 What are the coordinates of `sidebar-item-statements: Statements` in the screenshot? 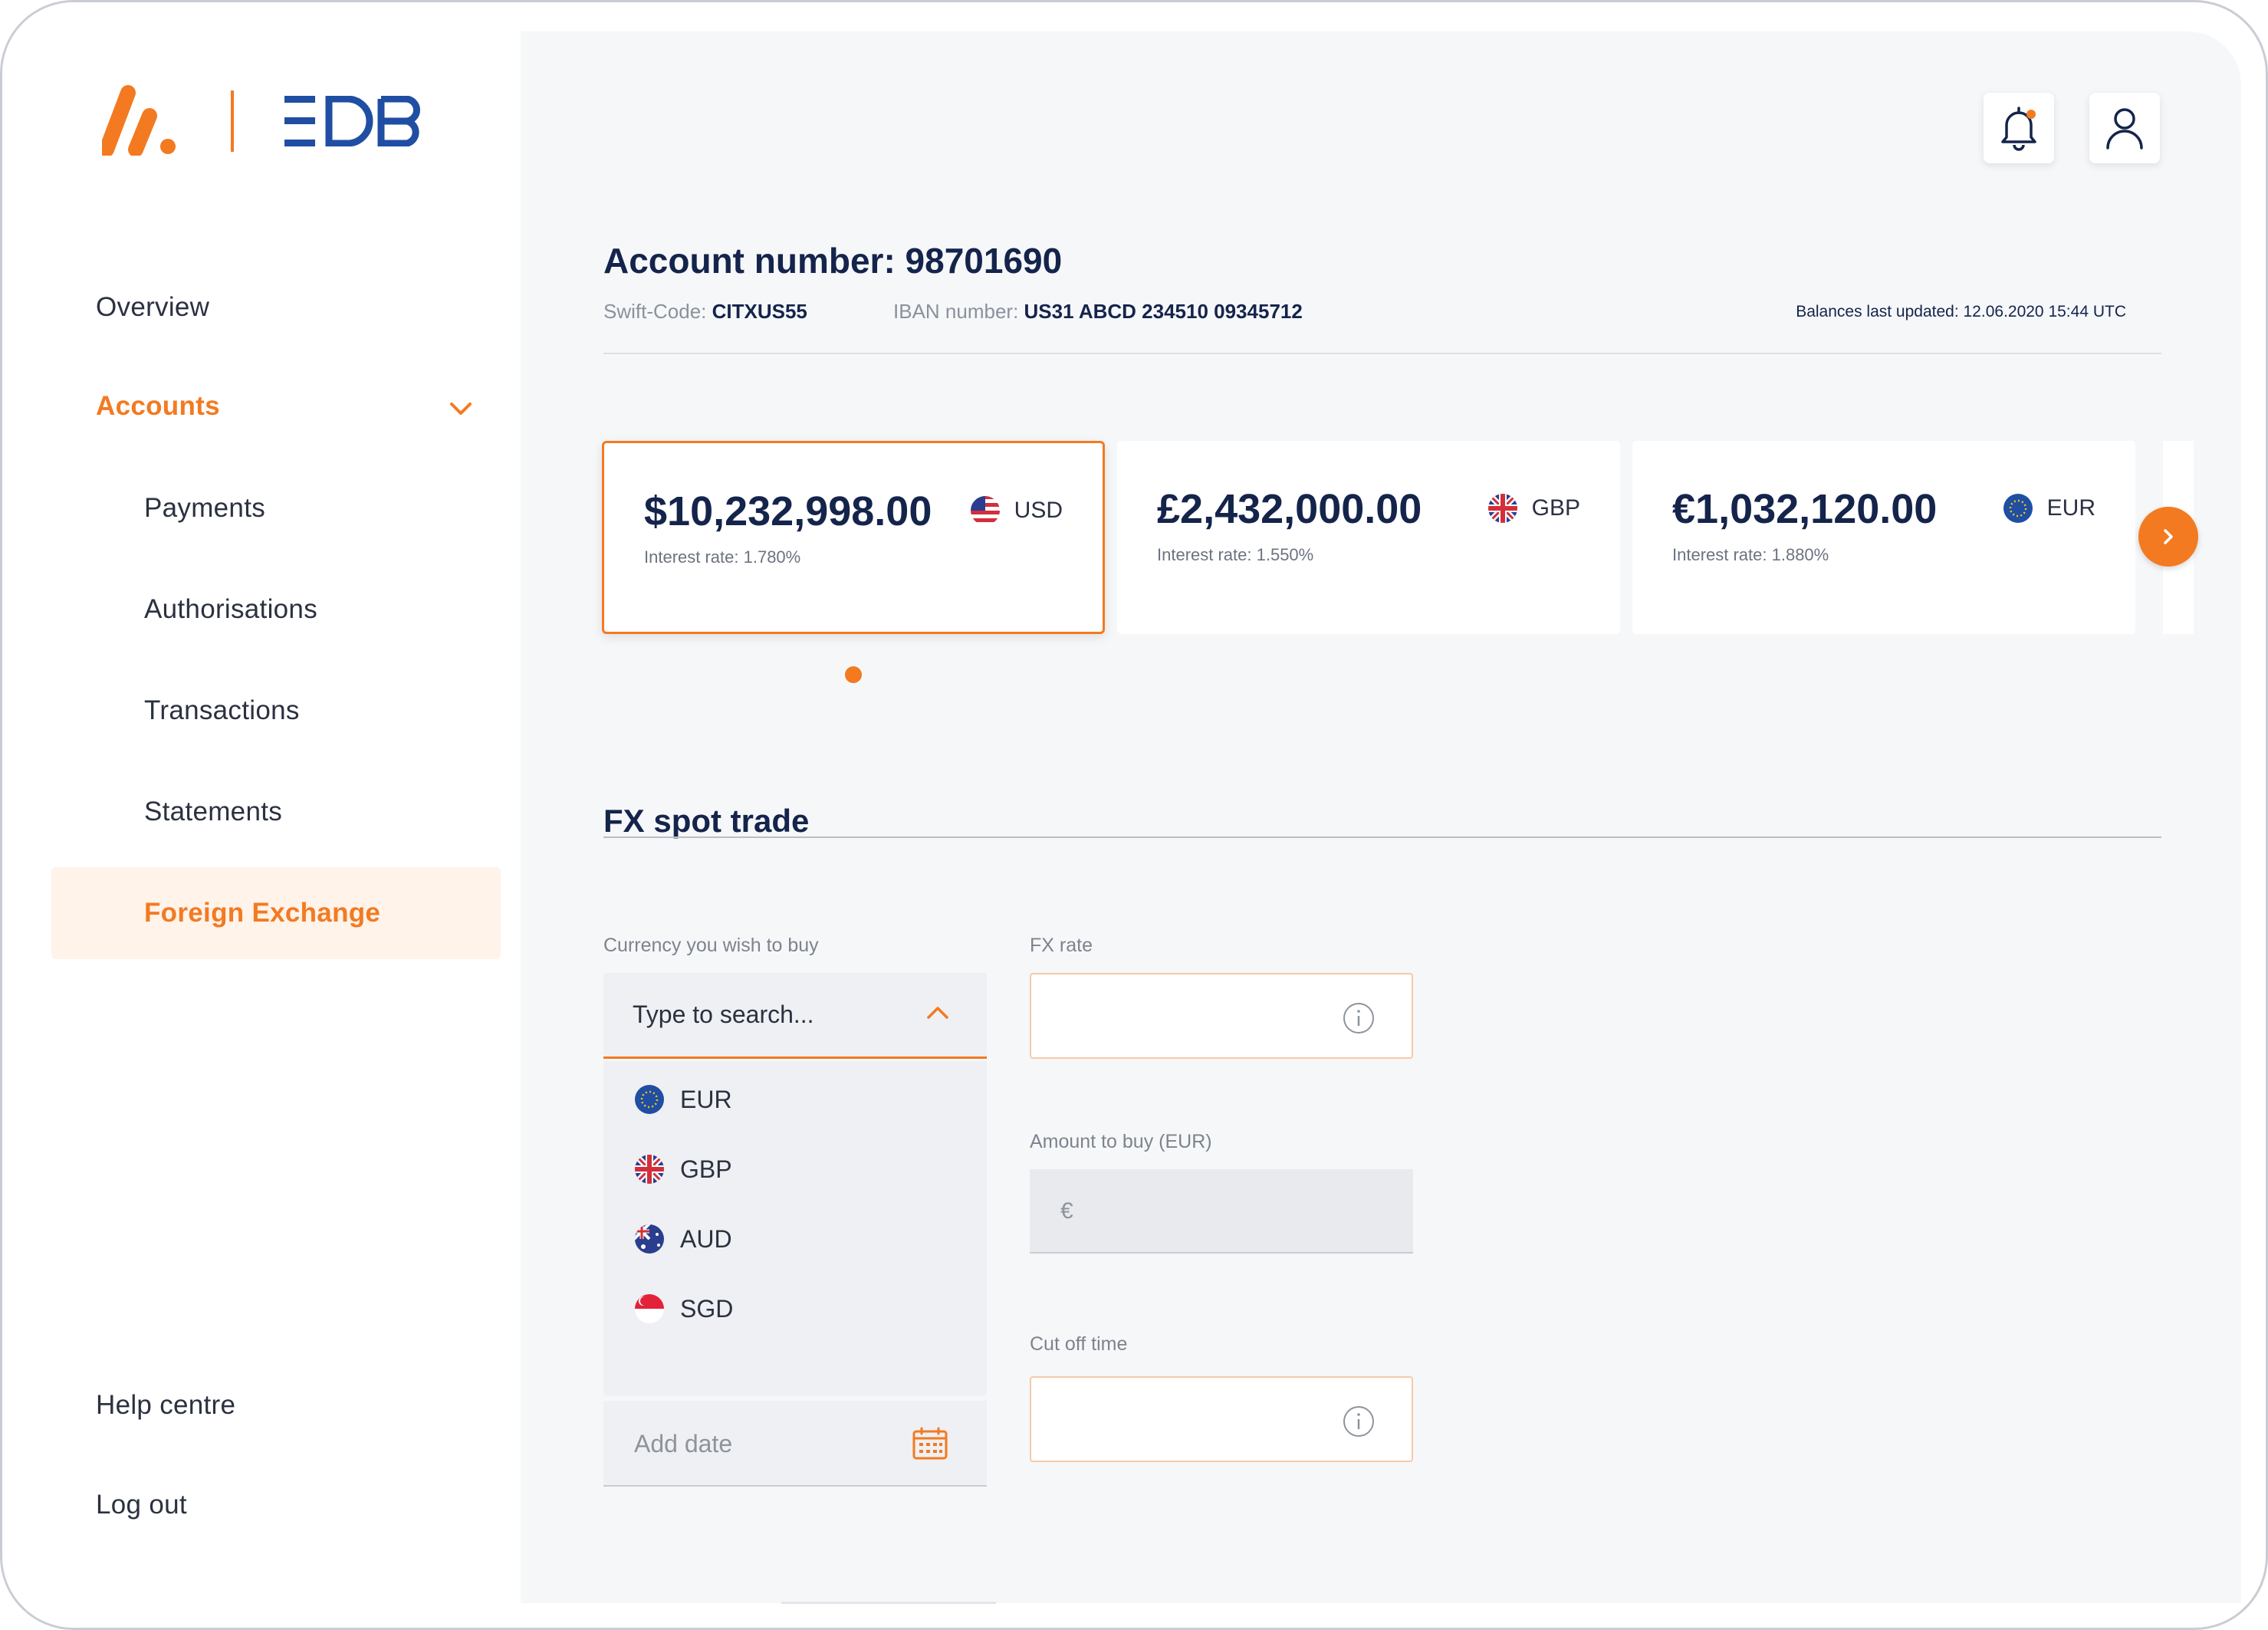 It's located at (213, 812).